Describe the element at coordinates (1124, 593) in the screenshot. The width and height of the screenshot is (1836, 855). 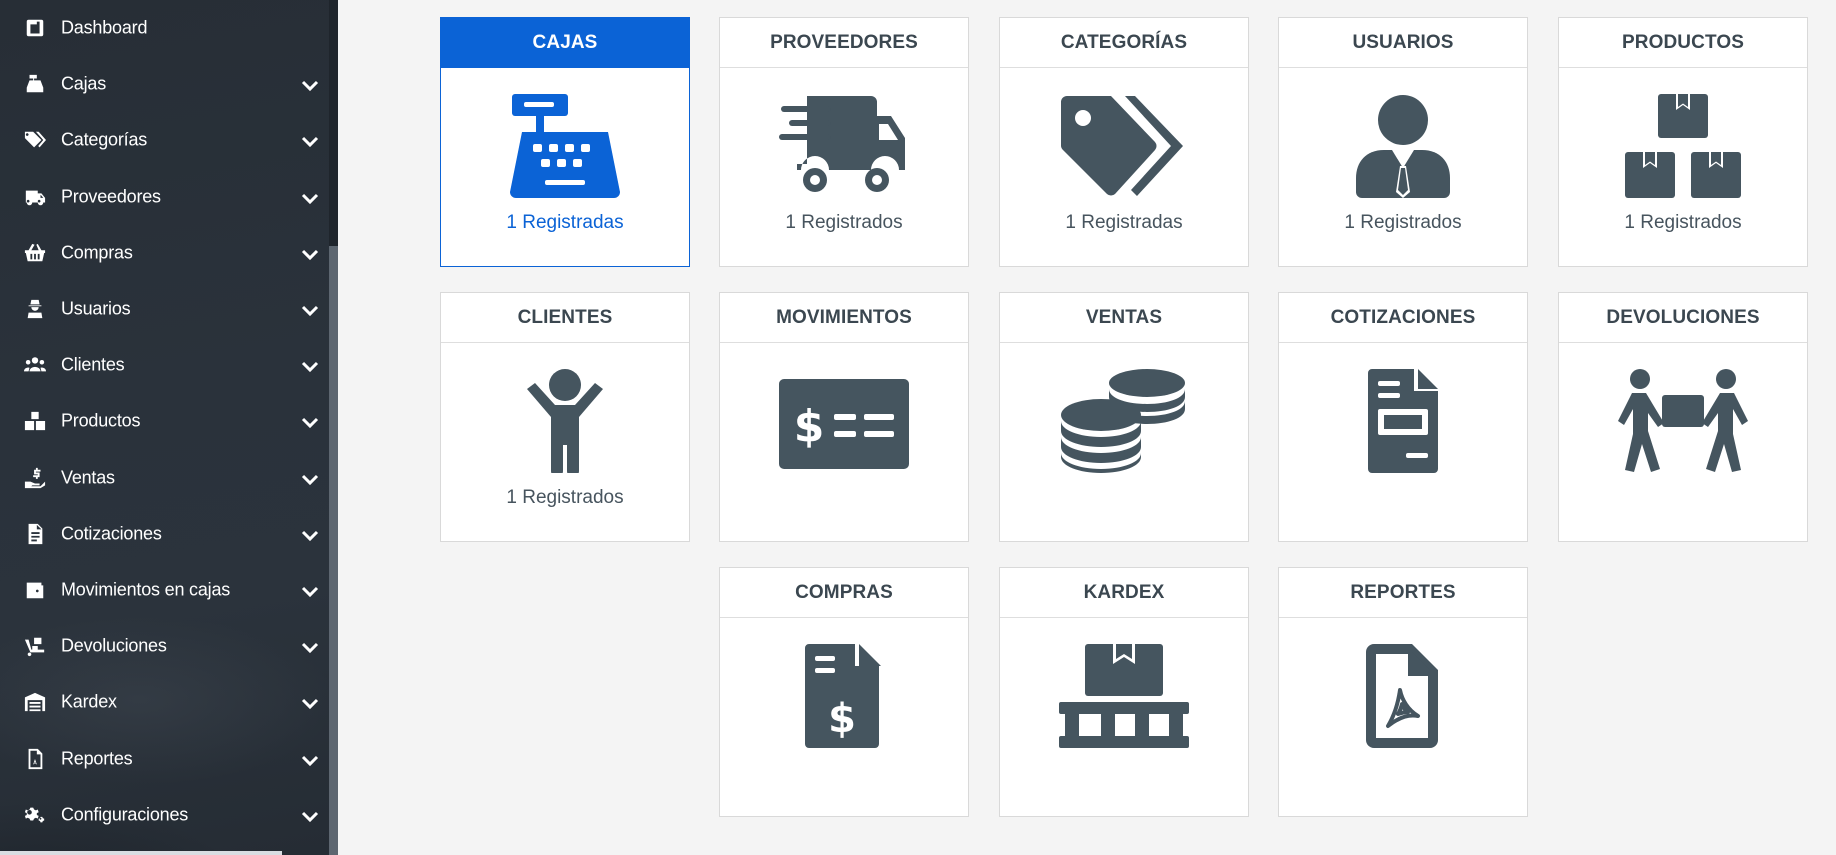
I see `card-title: KARDEX` at that location.